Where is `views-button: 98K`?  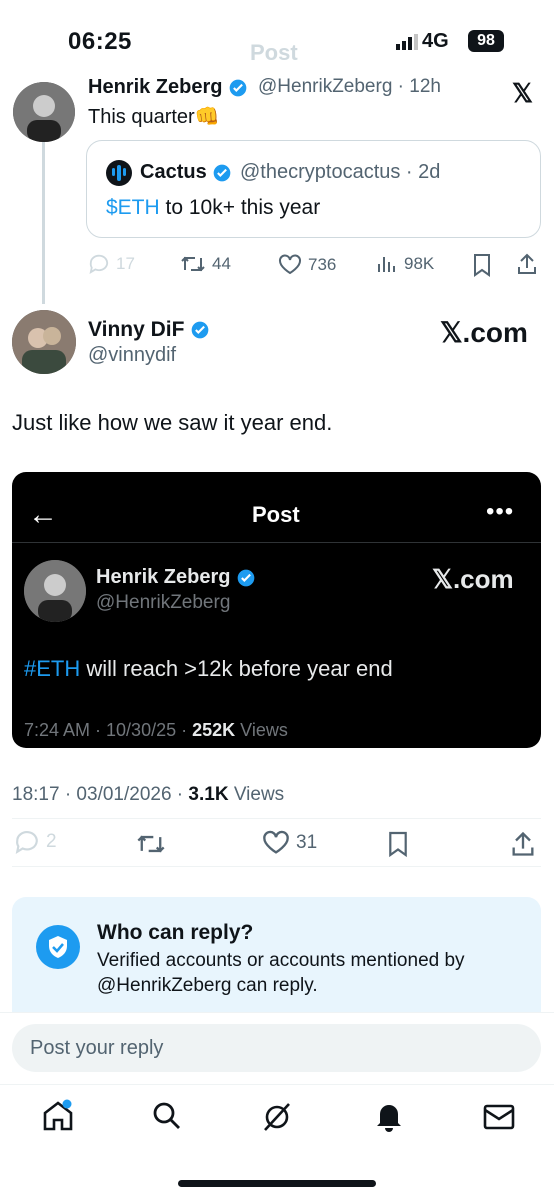
views-button: 98K is located at coordinates (405, 264).